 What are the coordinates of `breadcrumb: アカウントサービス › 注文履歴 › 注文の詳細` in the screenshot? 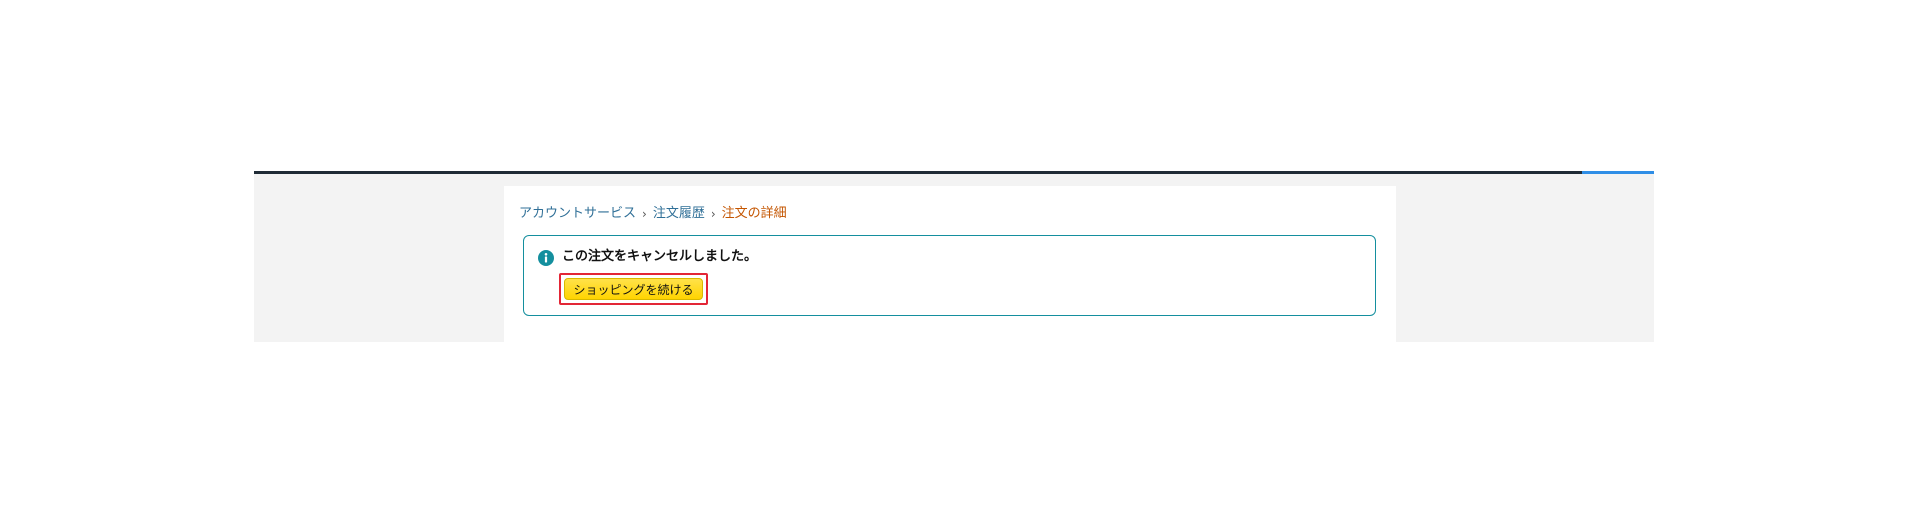 It's located at (653, 214).